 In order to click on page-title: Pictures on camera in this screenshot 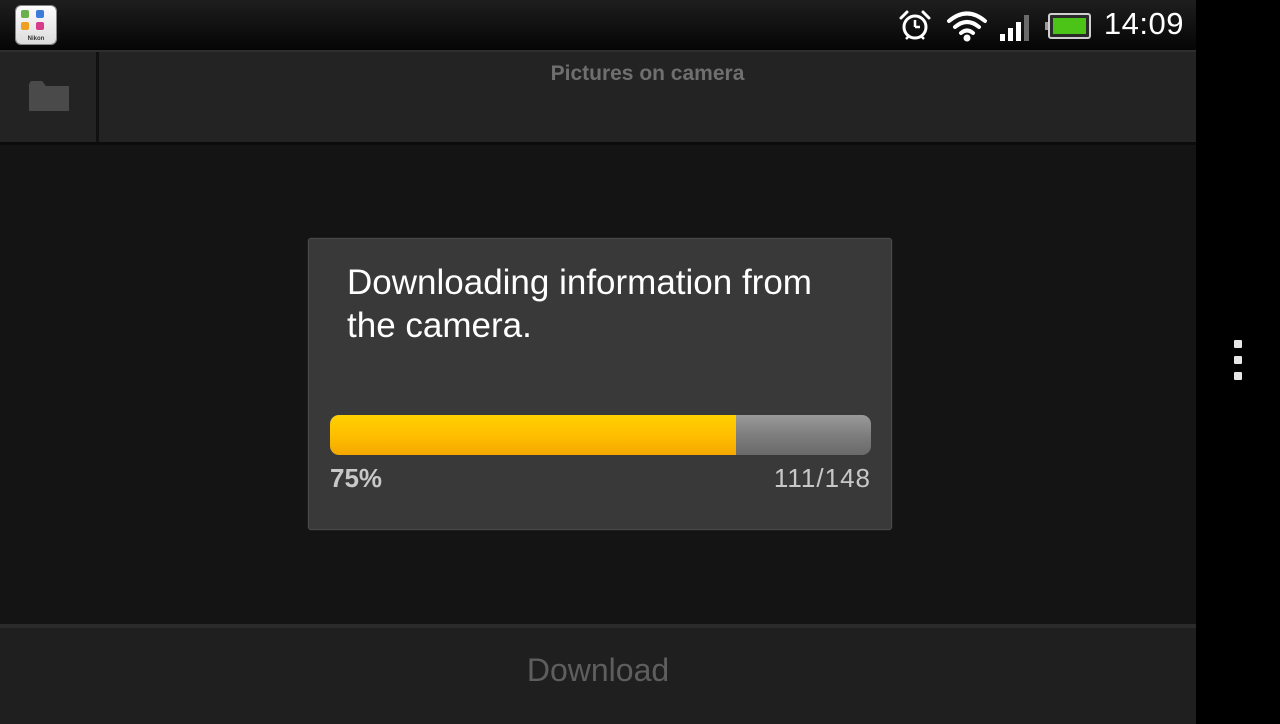, I will do `click(647, 73)`.